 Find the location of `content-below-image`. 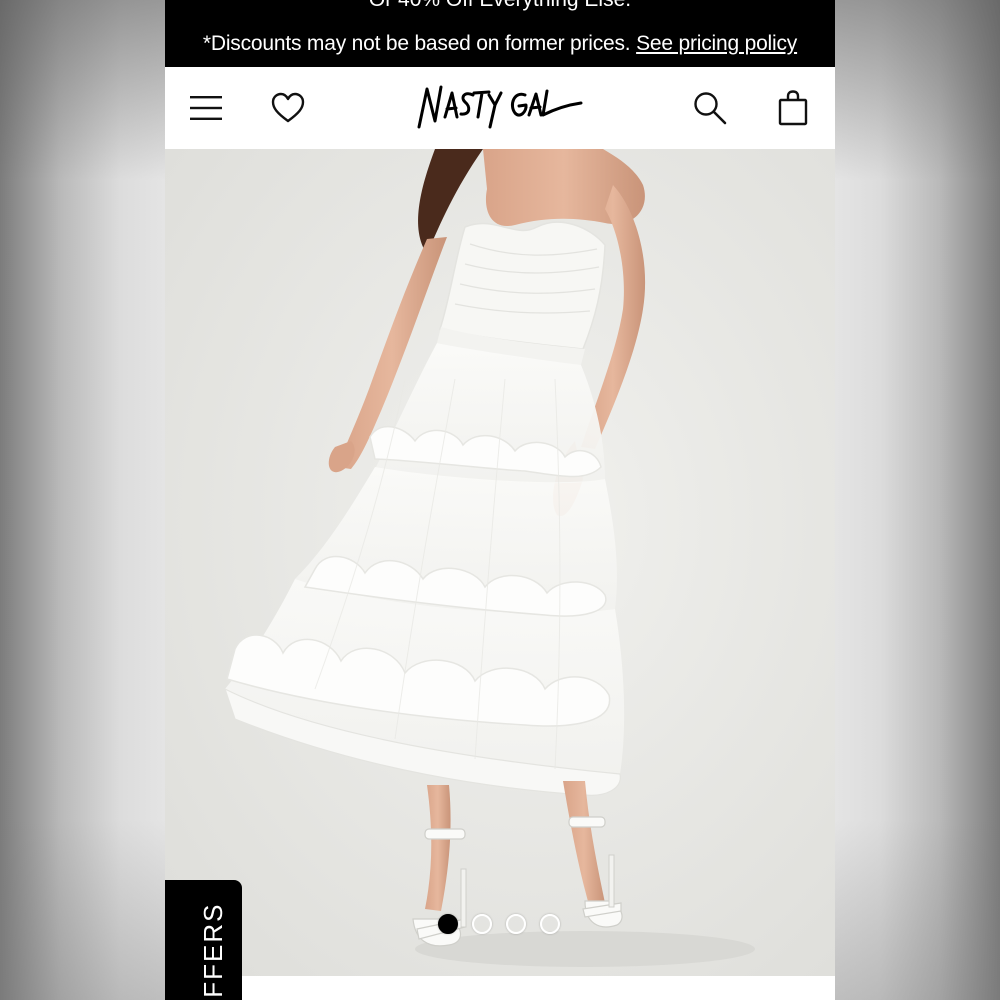

content-below-image is located at coordinates (500, 988).